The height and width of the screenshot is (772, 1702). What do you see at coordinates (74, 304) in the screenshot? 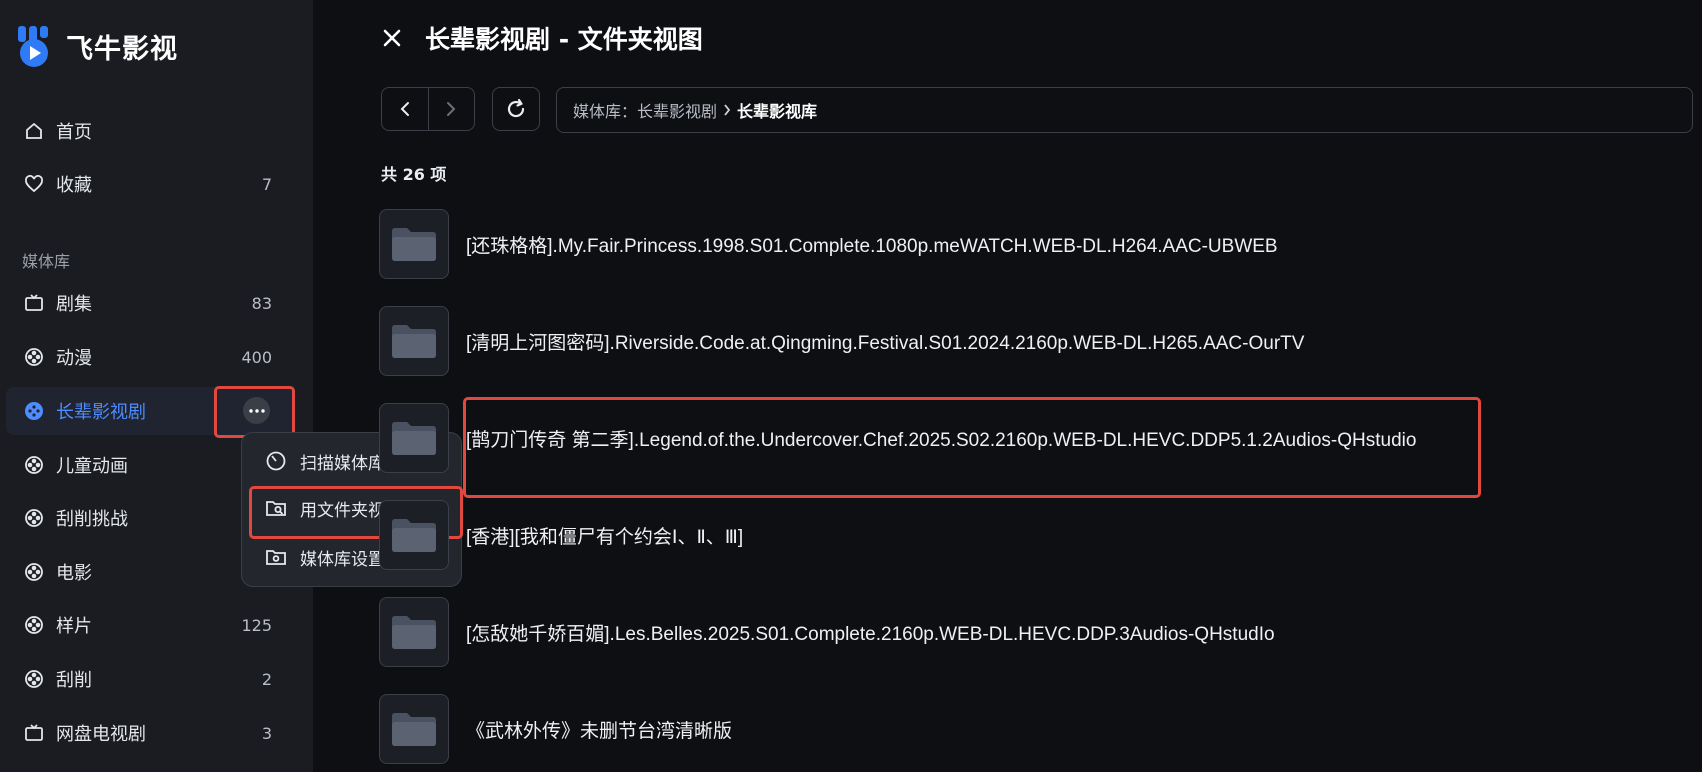
I see `sidebar-item-label: 剧集` at bounding box center [74, 304].